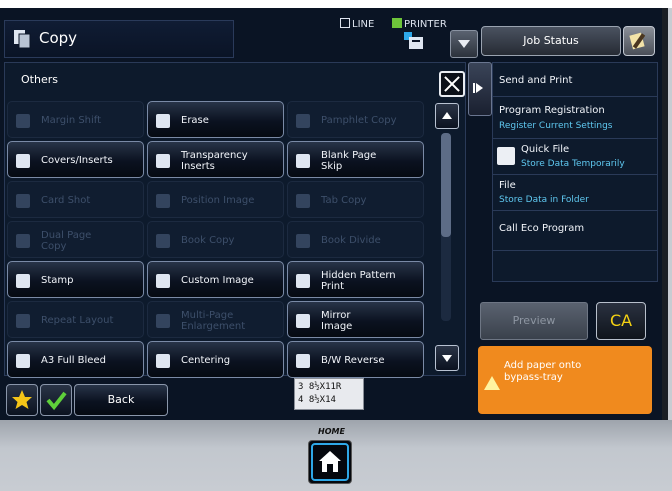  I want to click on function-label: Stamp, so click(57, 280).